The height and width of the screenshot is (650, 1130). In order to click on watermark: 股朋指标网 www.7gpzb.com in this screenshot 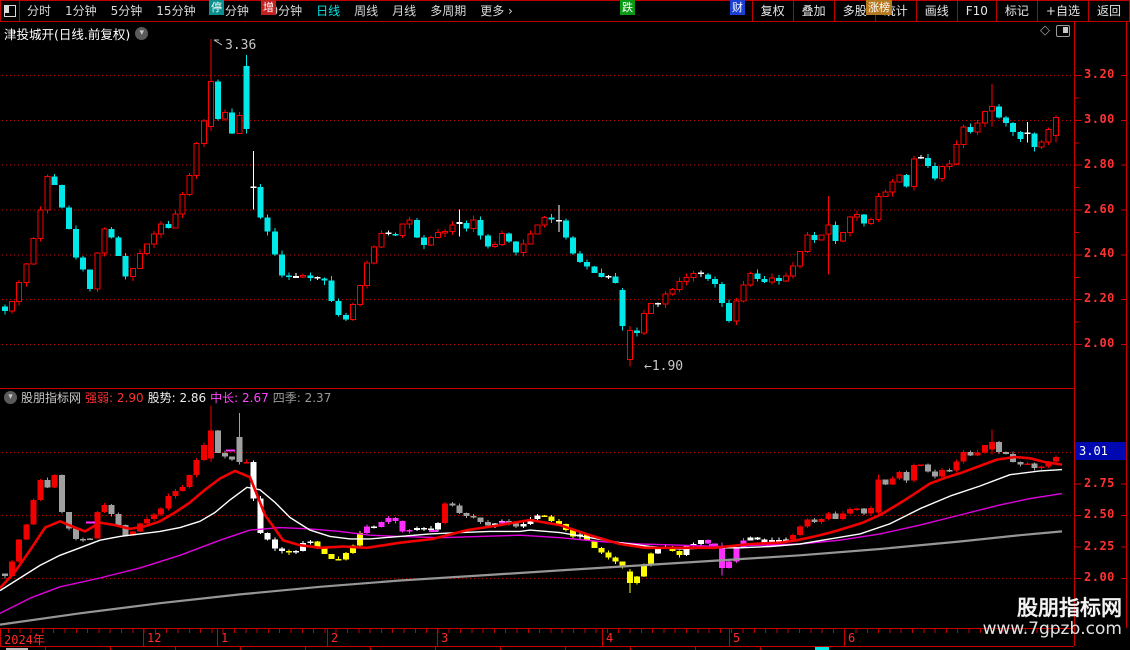, I will do `click(1052, 618)`.